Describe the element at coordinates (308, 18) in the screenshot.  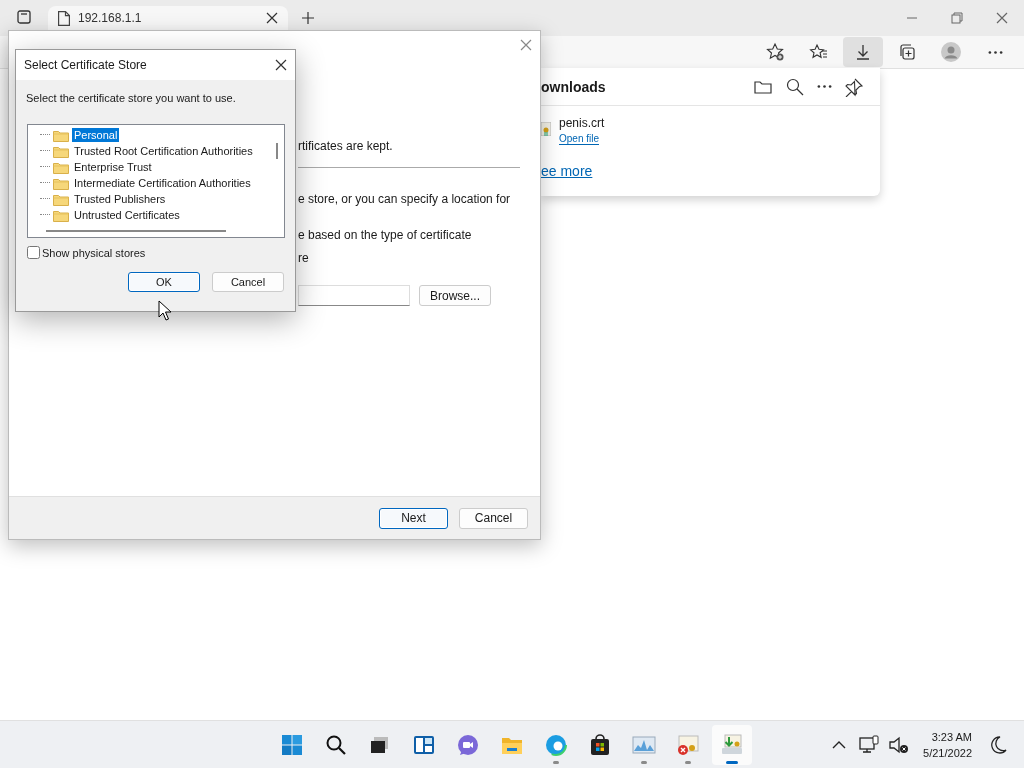
I see `plus-icon` at that location.